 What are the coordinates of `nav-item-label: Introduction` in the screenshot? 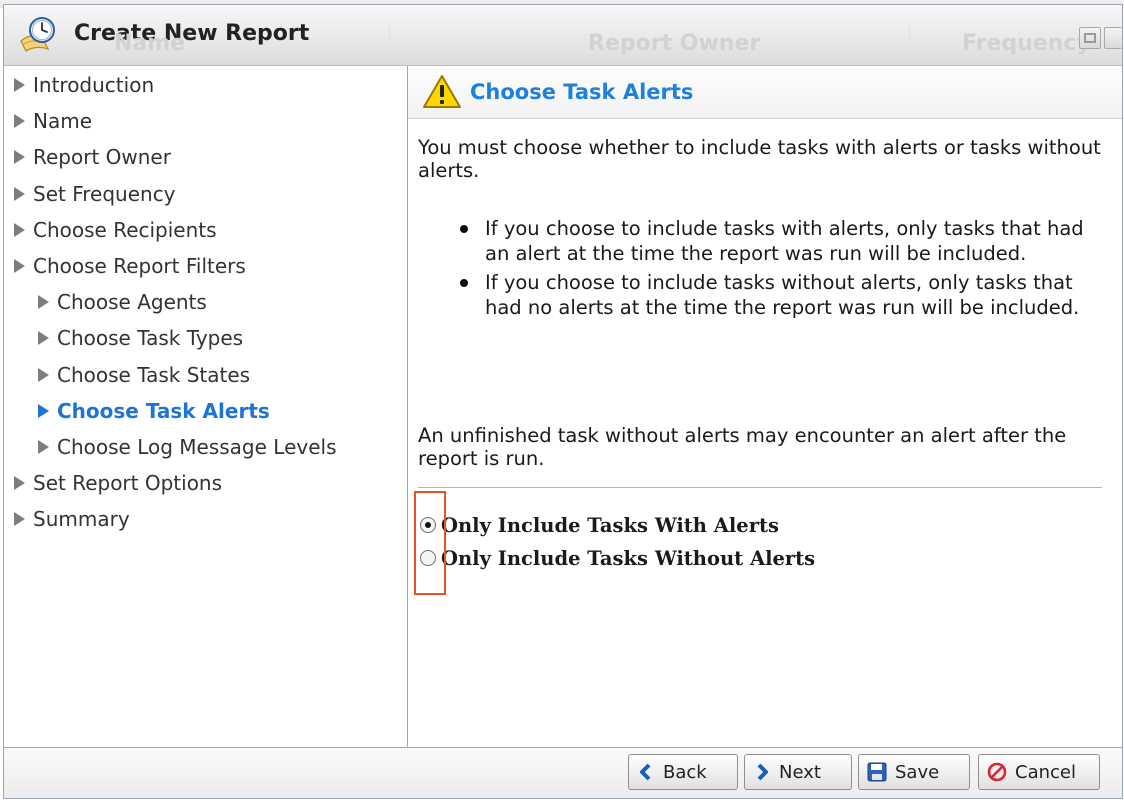 It's located at (94, 85).